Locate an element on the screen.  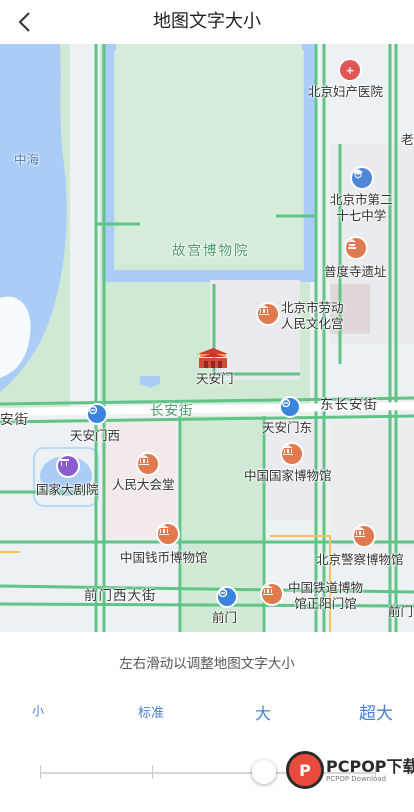
label-zhonghai: 中海 is located at coordinates (27, 159).